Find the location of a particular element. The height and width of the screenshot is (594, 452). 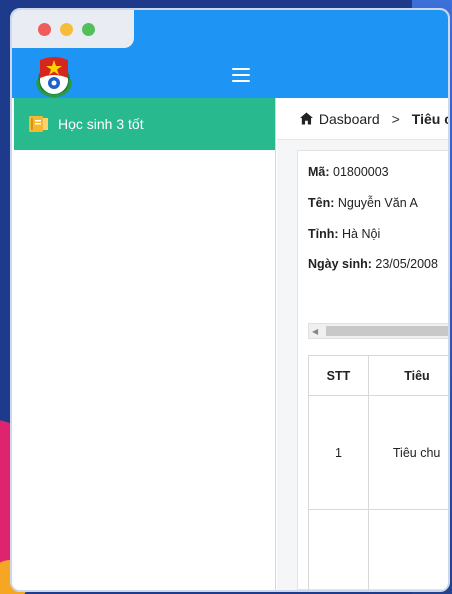

youth-union-emblem-icon is located at coordinates (54, 74).